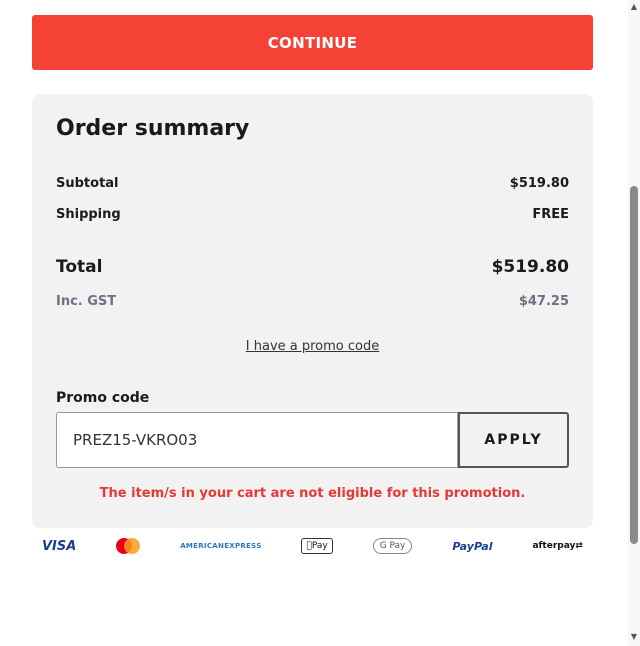 The height and width of the screenshot is (646, 640). Describe the element at coordinates (221, 546) in the screenshot. I see `amex-icon: AMERICAN EXPRESS` at that location.